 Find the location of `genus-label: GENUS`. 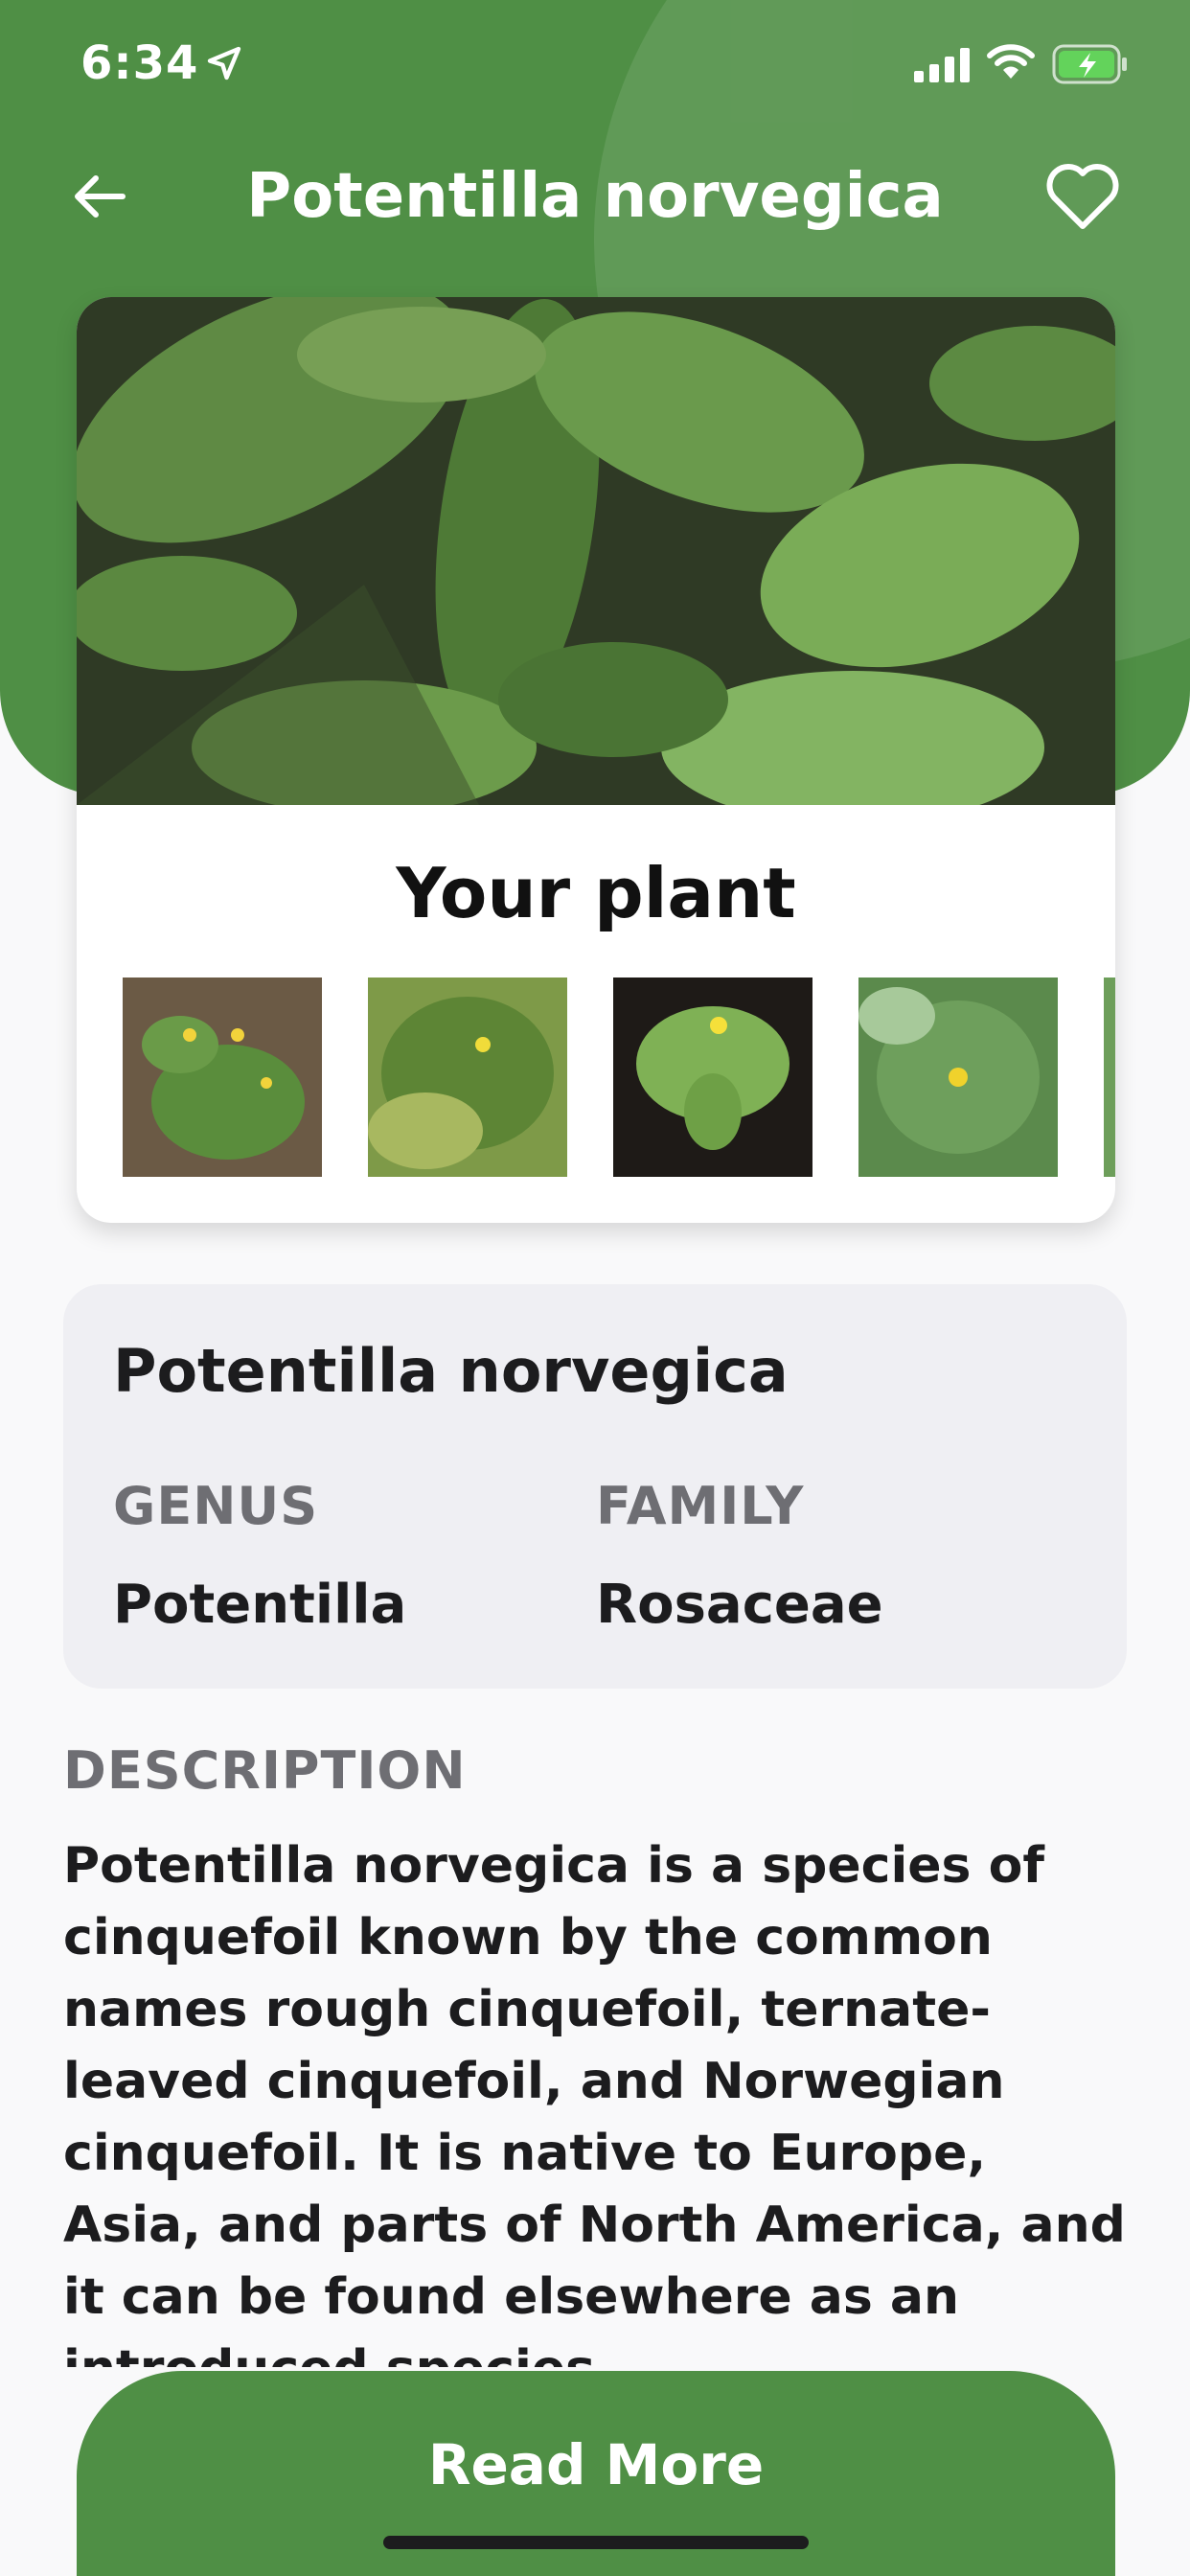

genus-label: GENUS is located at coordinates (216, 1506).